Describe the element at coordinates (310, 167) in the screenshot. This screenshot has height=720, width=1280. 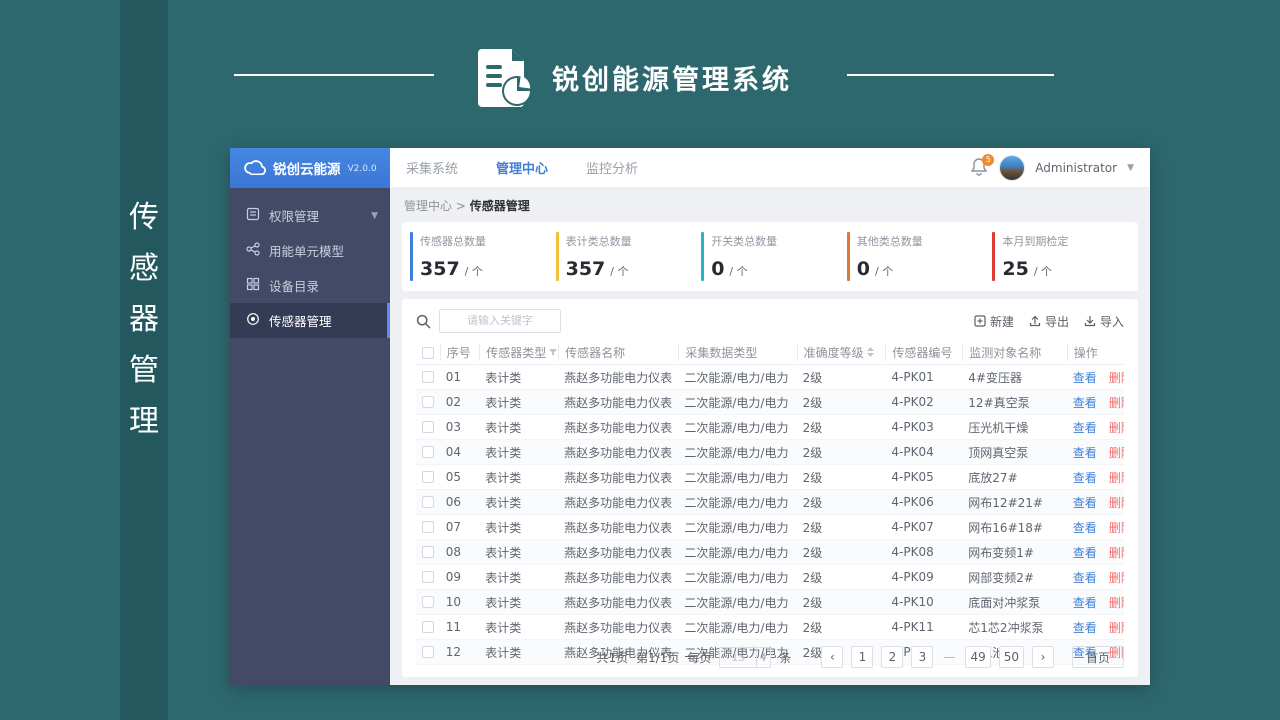
I see `app-logo: 锐创云能源 V2.0.0` at that location.